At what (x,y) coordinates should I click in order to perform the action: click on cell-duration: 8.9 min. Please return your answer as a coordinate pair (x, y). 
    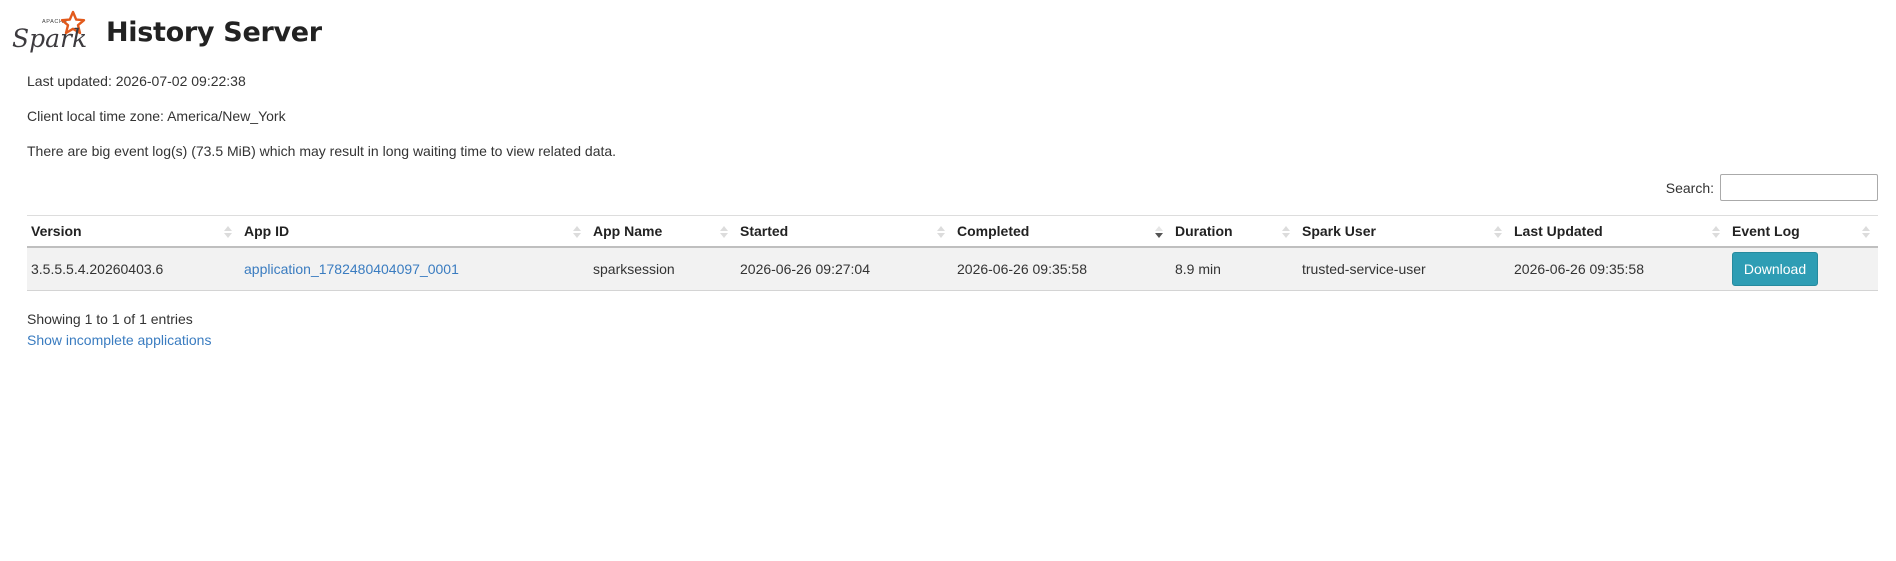
    Looking at the image, I should click on (1234, 268).